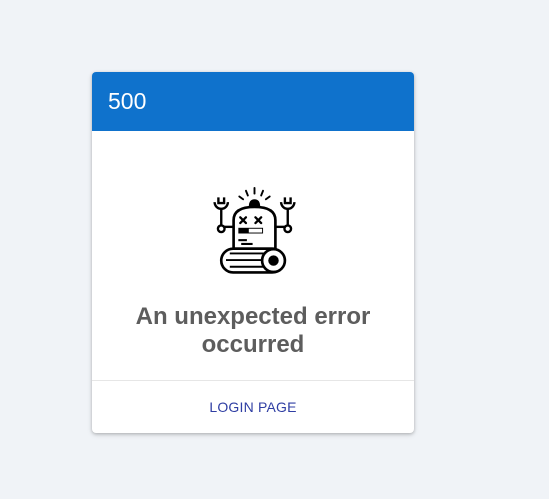  Describe the element at coordinates (254, 230) in the screenshot. I see `broken-robot-icon` at that location.